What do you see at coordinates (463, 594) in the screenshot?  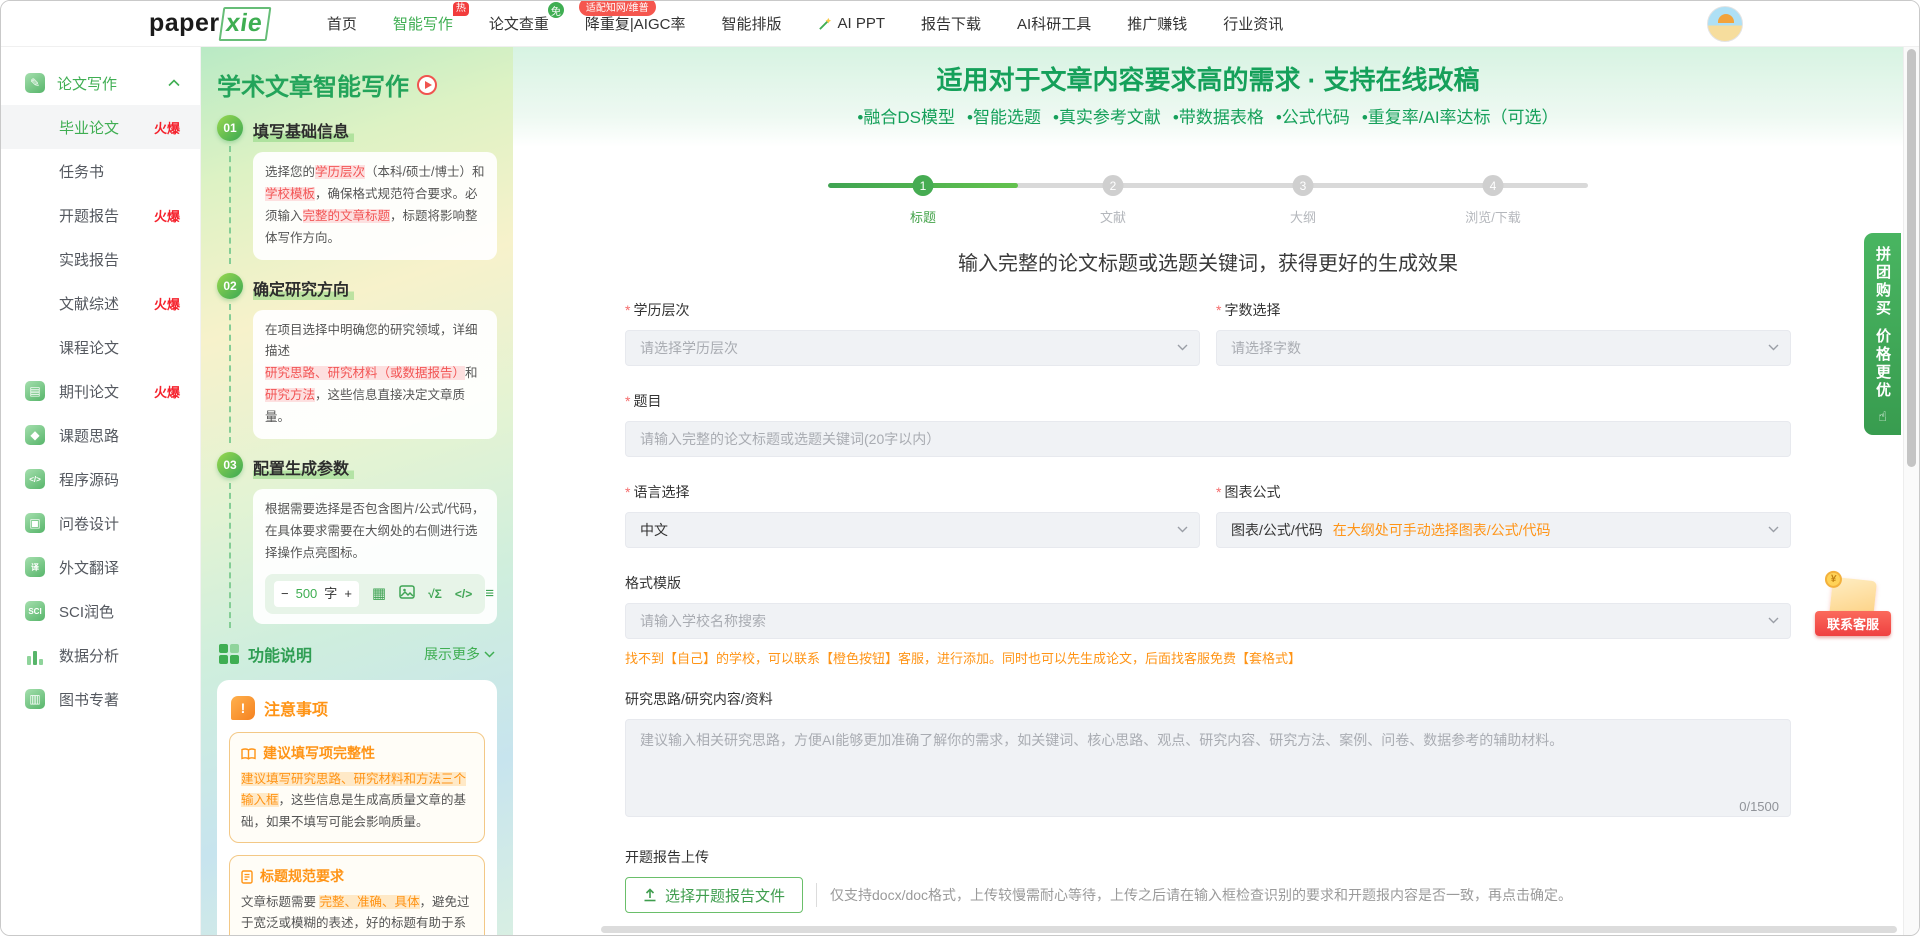 I see `code-icon: </>` at bounding box center [463, 594].